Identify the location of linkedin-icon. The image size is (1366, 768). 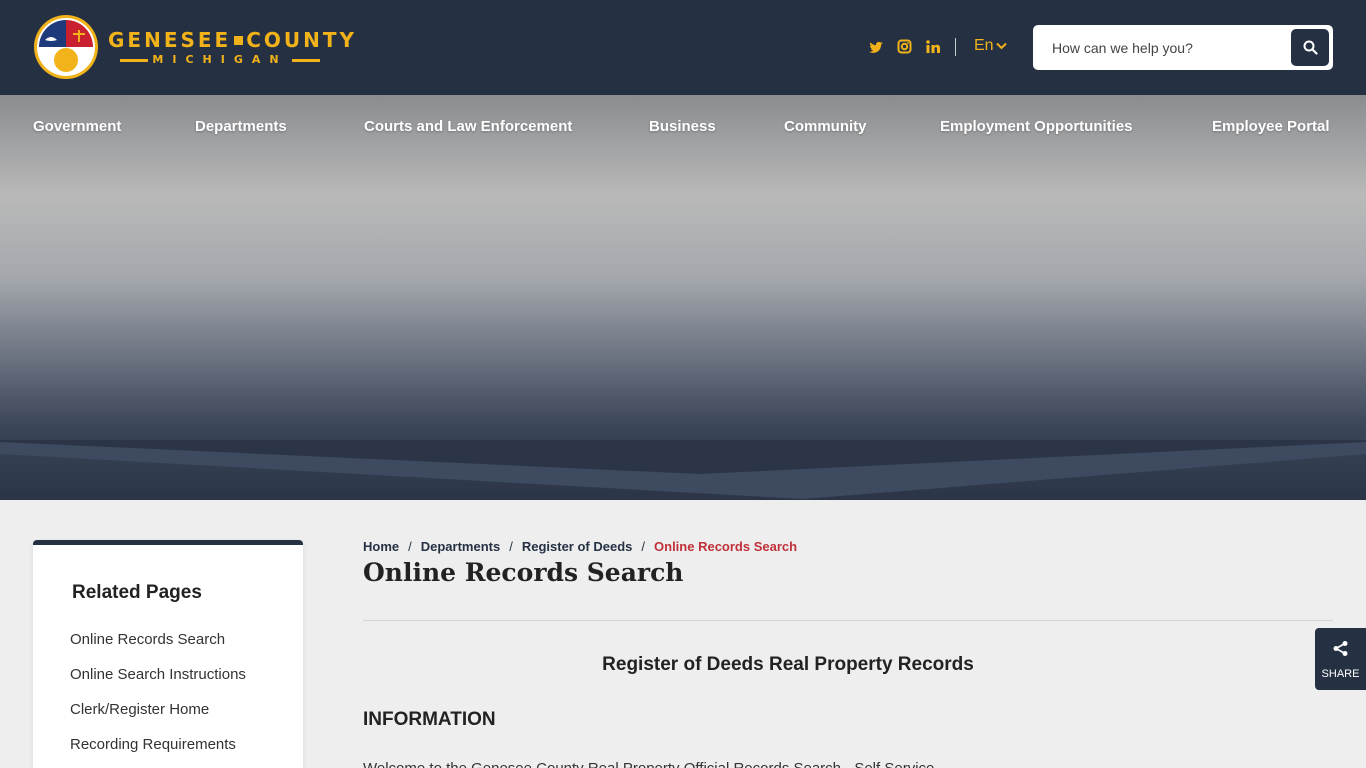
(933, 47).